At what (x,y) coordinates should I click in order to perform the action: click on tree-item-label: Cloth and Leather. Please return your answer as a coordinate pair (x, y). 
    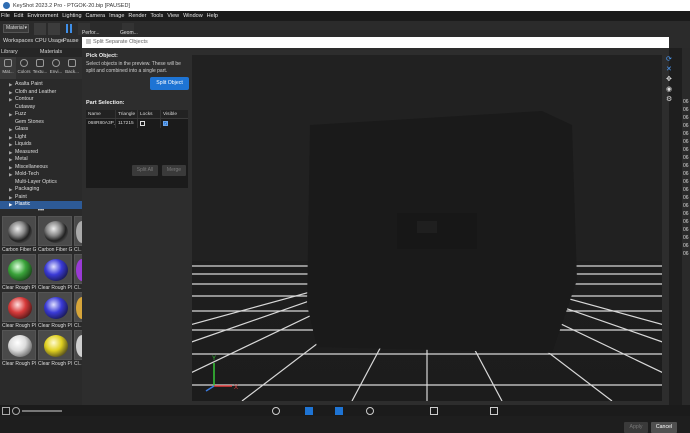
    Looking at the image, I should click on (36, 91).